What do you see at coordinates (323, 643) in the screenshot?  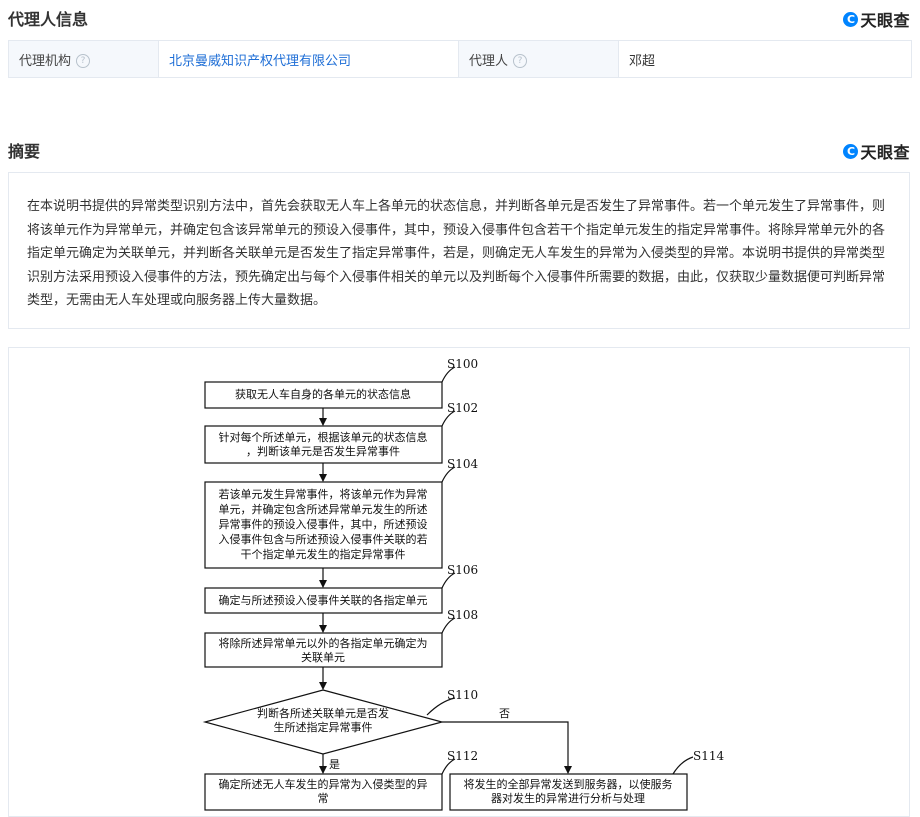 I see `step-text-s108: 将除所述异常单元以外的各指定单元确定为` at bounding box center [323, 643].